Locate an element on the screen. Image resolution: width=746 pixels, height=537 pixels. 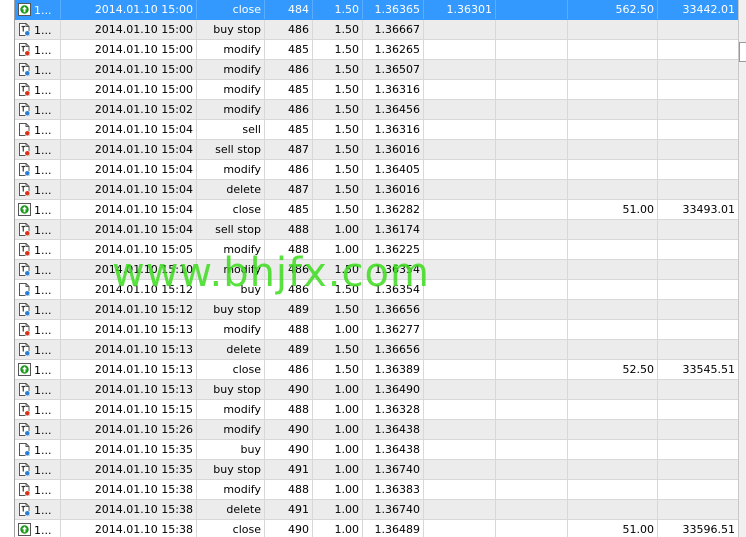
price-cell: 1.36490 is located at coordinates (393, 389).